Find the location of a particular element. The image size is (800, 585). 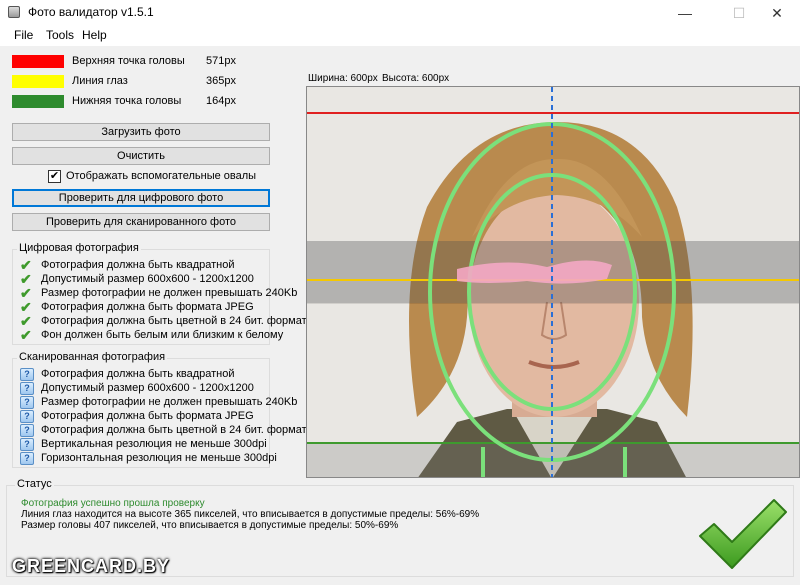

camera-icon is located at coordinates (14, 12).